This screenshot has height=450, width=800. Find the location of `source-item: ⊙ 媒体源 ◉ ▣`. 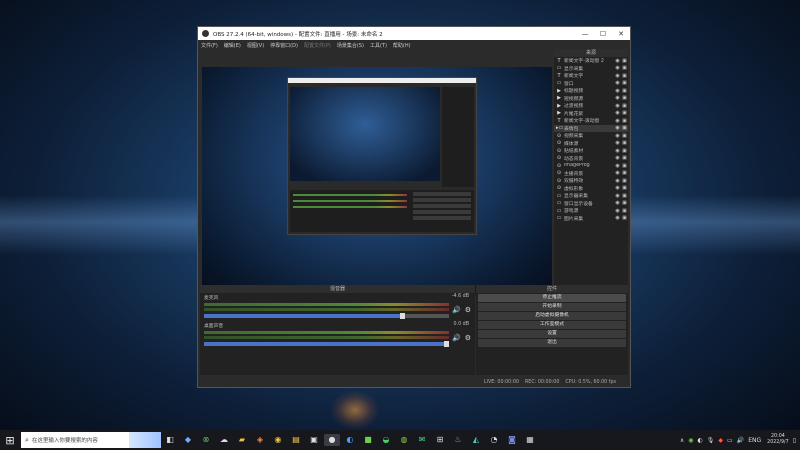

source-item: ⊙ 媒体源 ◉ ▣ is located at coordinates (591, 144).